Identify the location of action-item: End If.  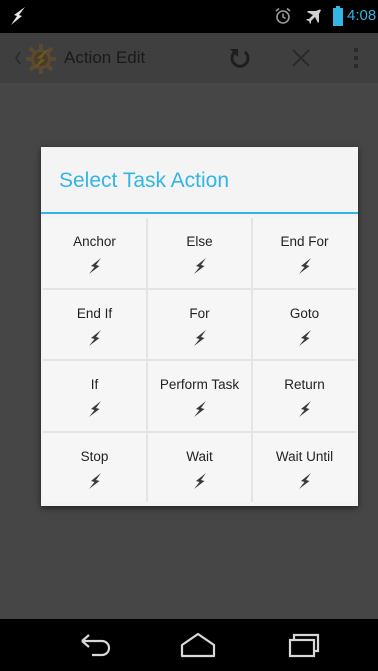
(94, 324).